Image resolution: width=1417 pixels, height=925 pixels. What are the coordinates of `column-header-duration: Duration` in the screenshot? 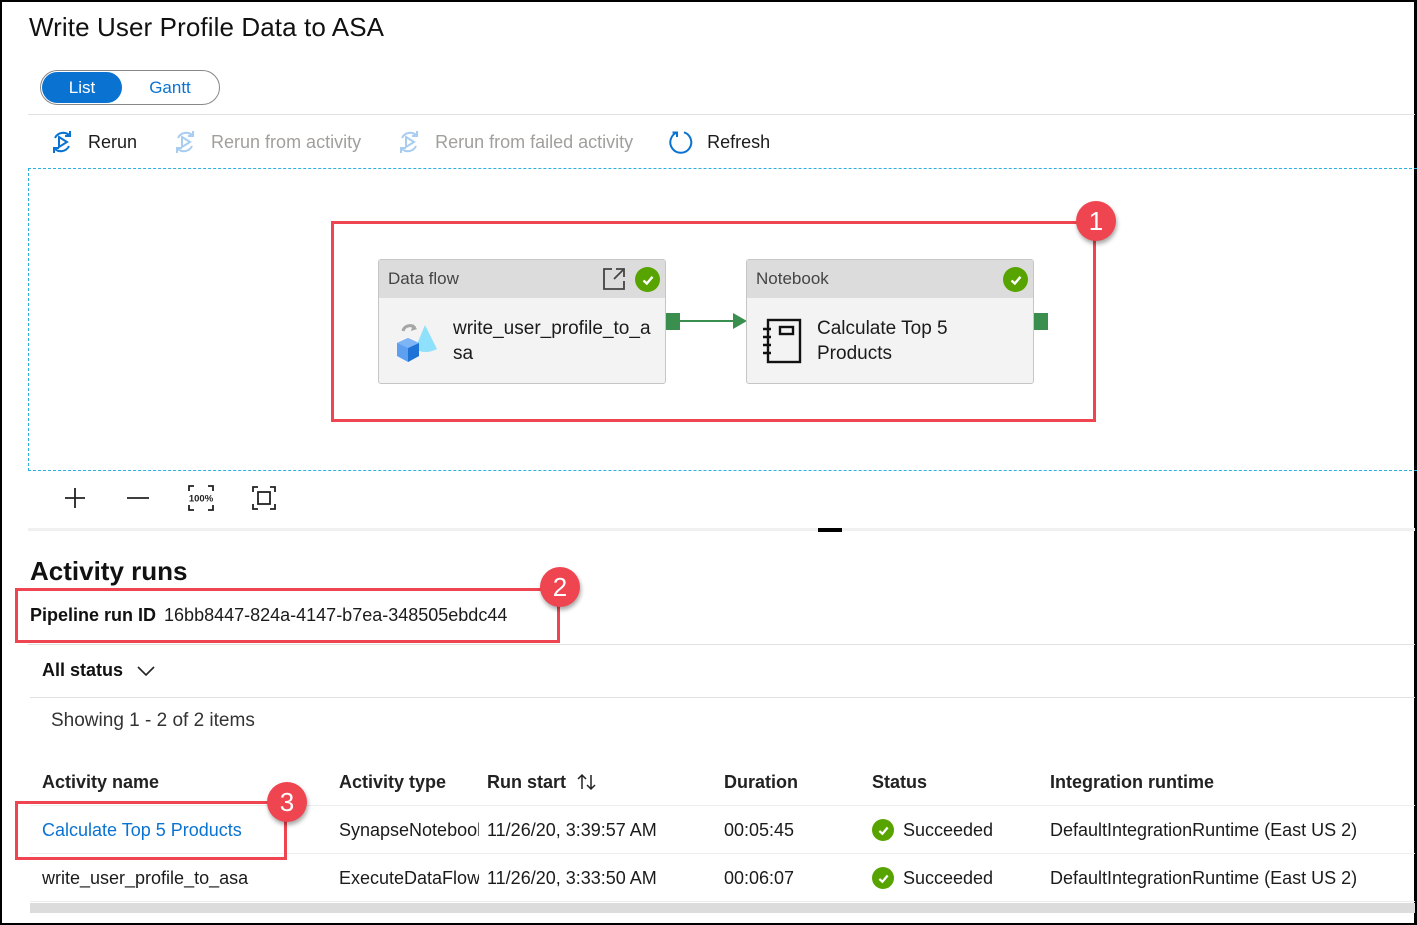 It's located at (794, 782).